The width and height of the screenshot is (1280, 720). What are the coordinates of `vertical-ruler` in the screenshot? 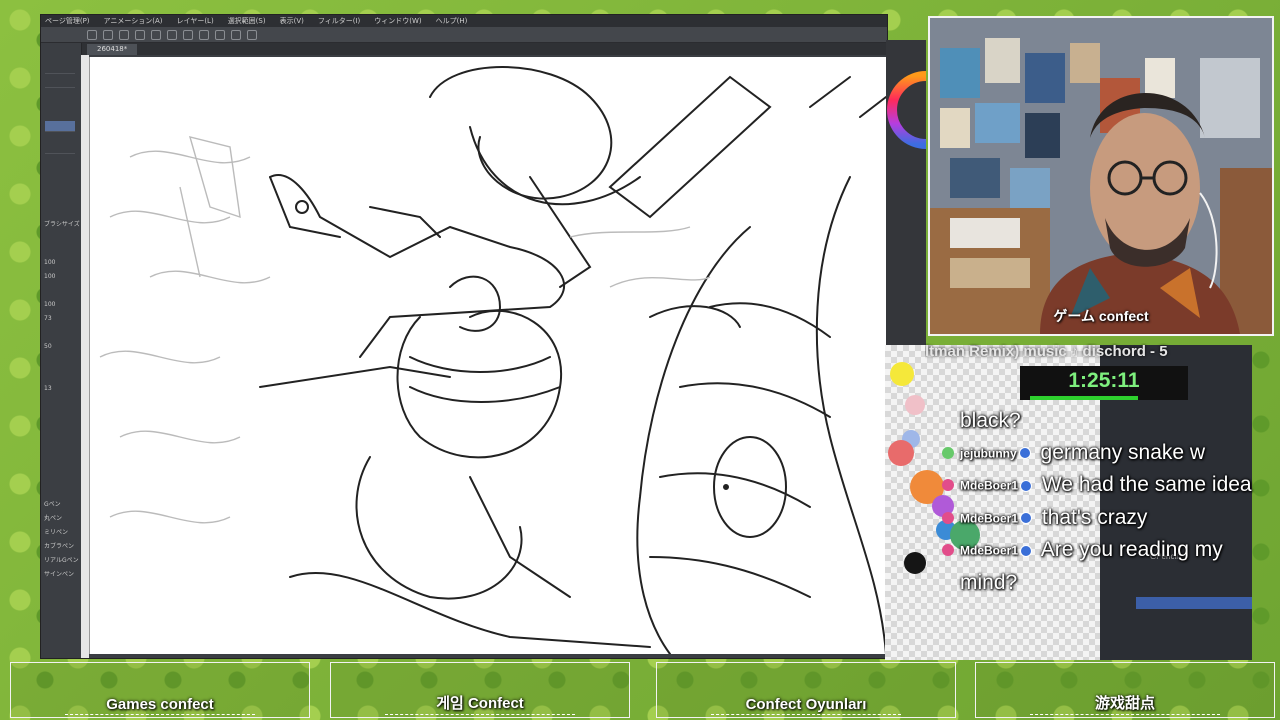 It's located at (85, 356).